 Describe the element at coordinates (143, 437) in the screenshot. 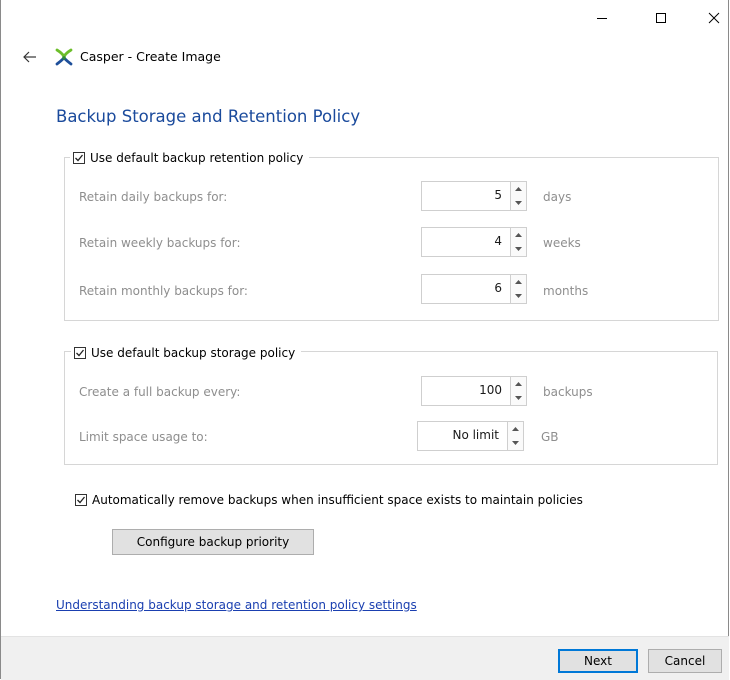

I see `space-limit-label: Limit space usage to:` at that location.